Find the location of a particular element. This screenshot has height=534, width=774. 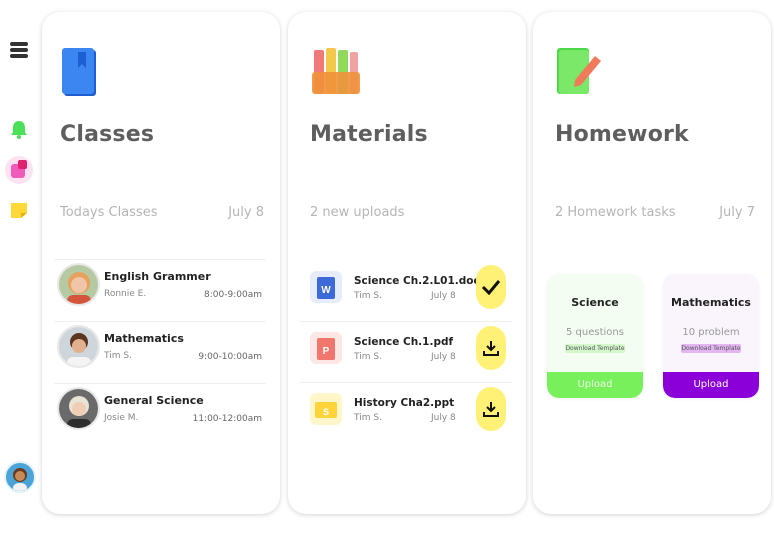

sidebar is located at coordinates (20, 267).